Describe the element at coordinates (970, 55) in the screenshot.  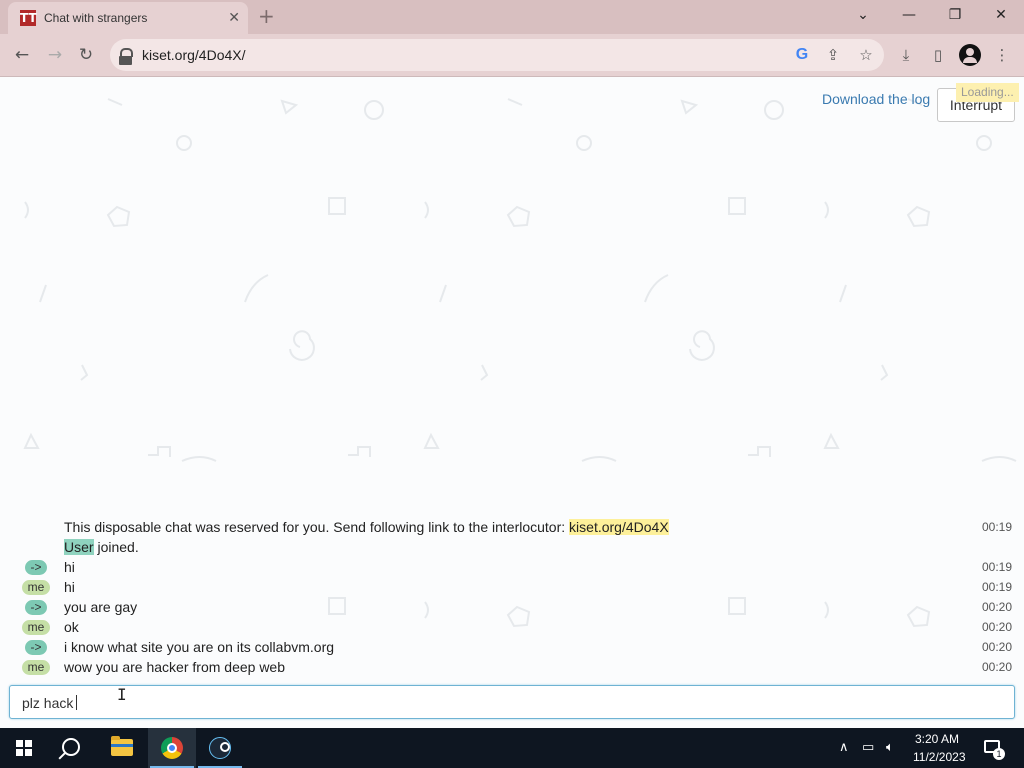
I see `profile-icon` at that location.